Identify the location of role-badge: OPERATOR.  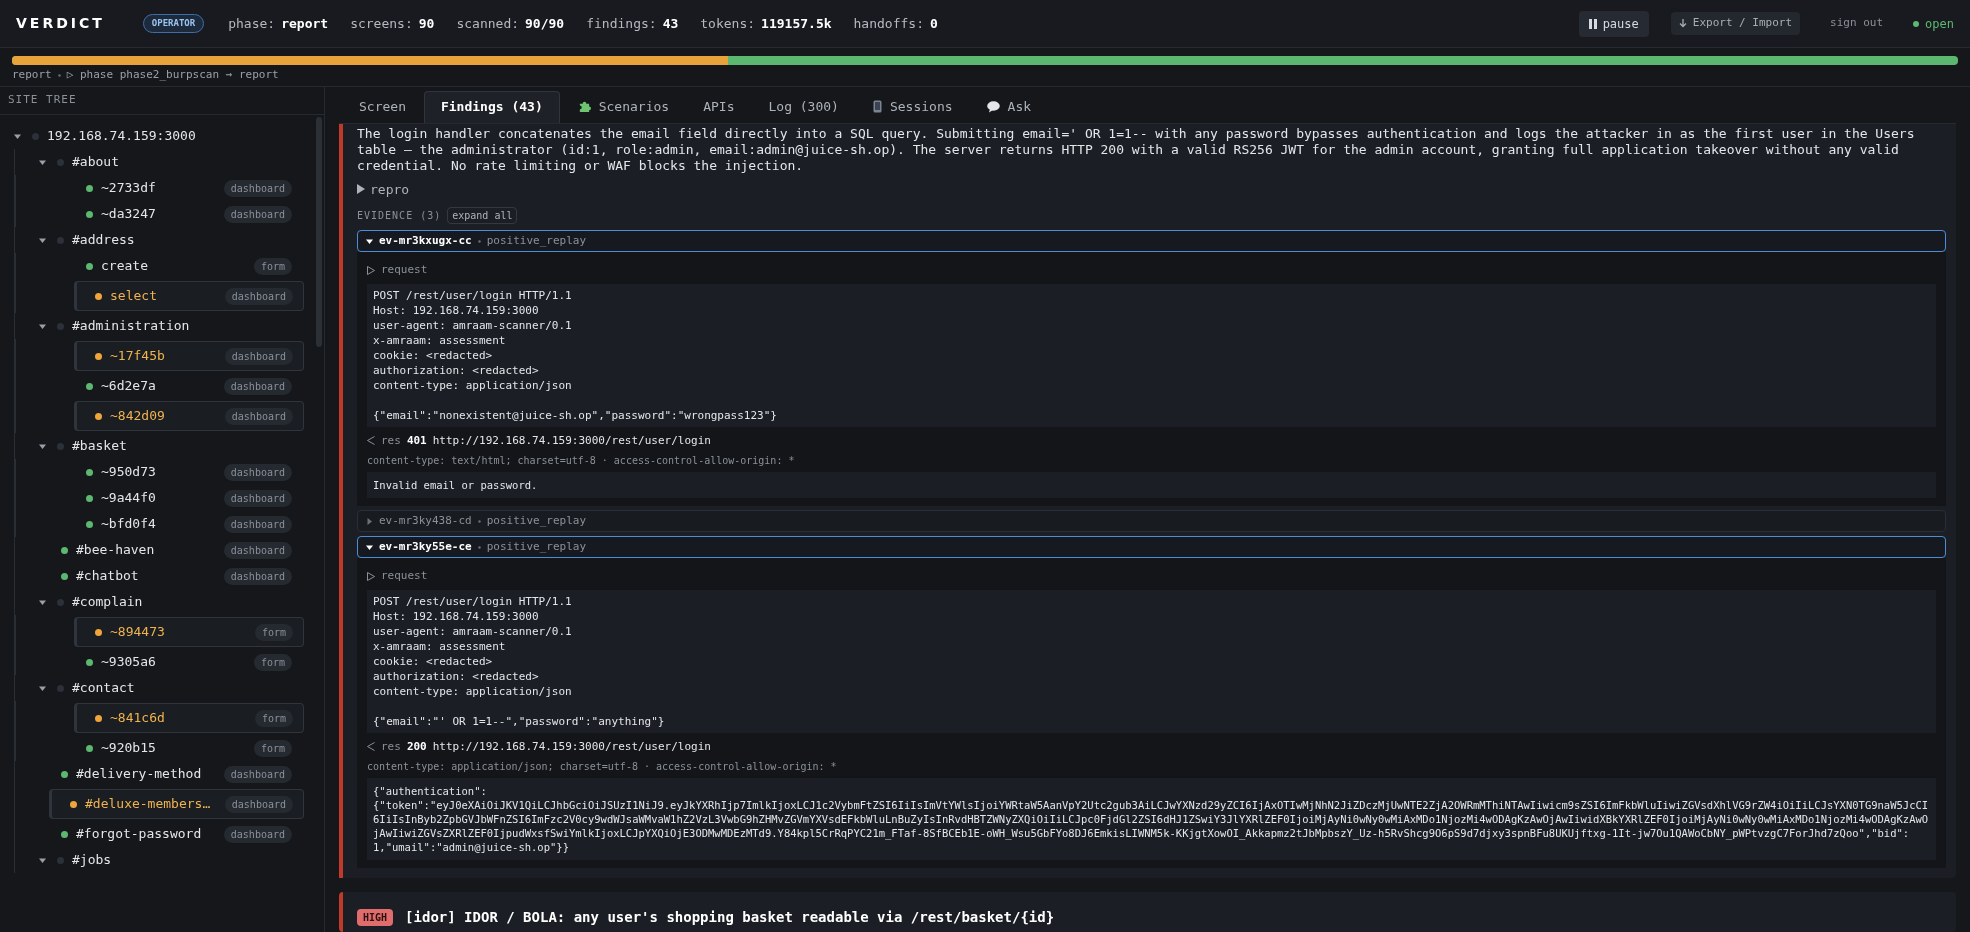
(173, 23).